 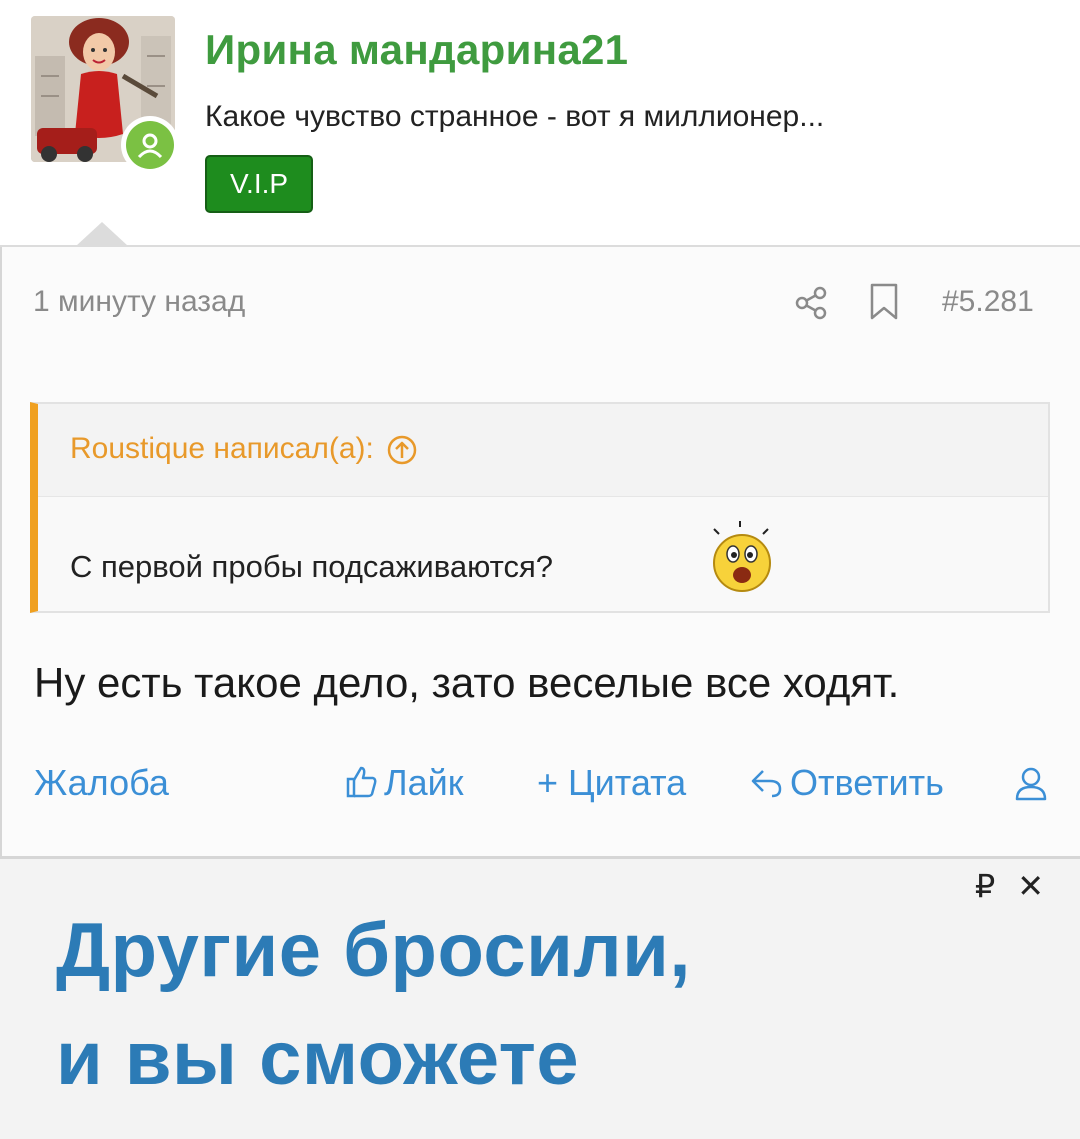 I want to click on shocked-smiley-icon, so click(x=746, y=557).